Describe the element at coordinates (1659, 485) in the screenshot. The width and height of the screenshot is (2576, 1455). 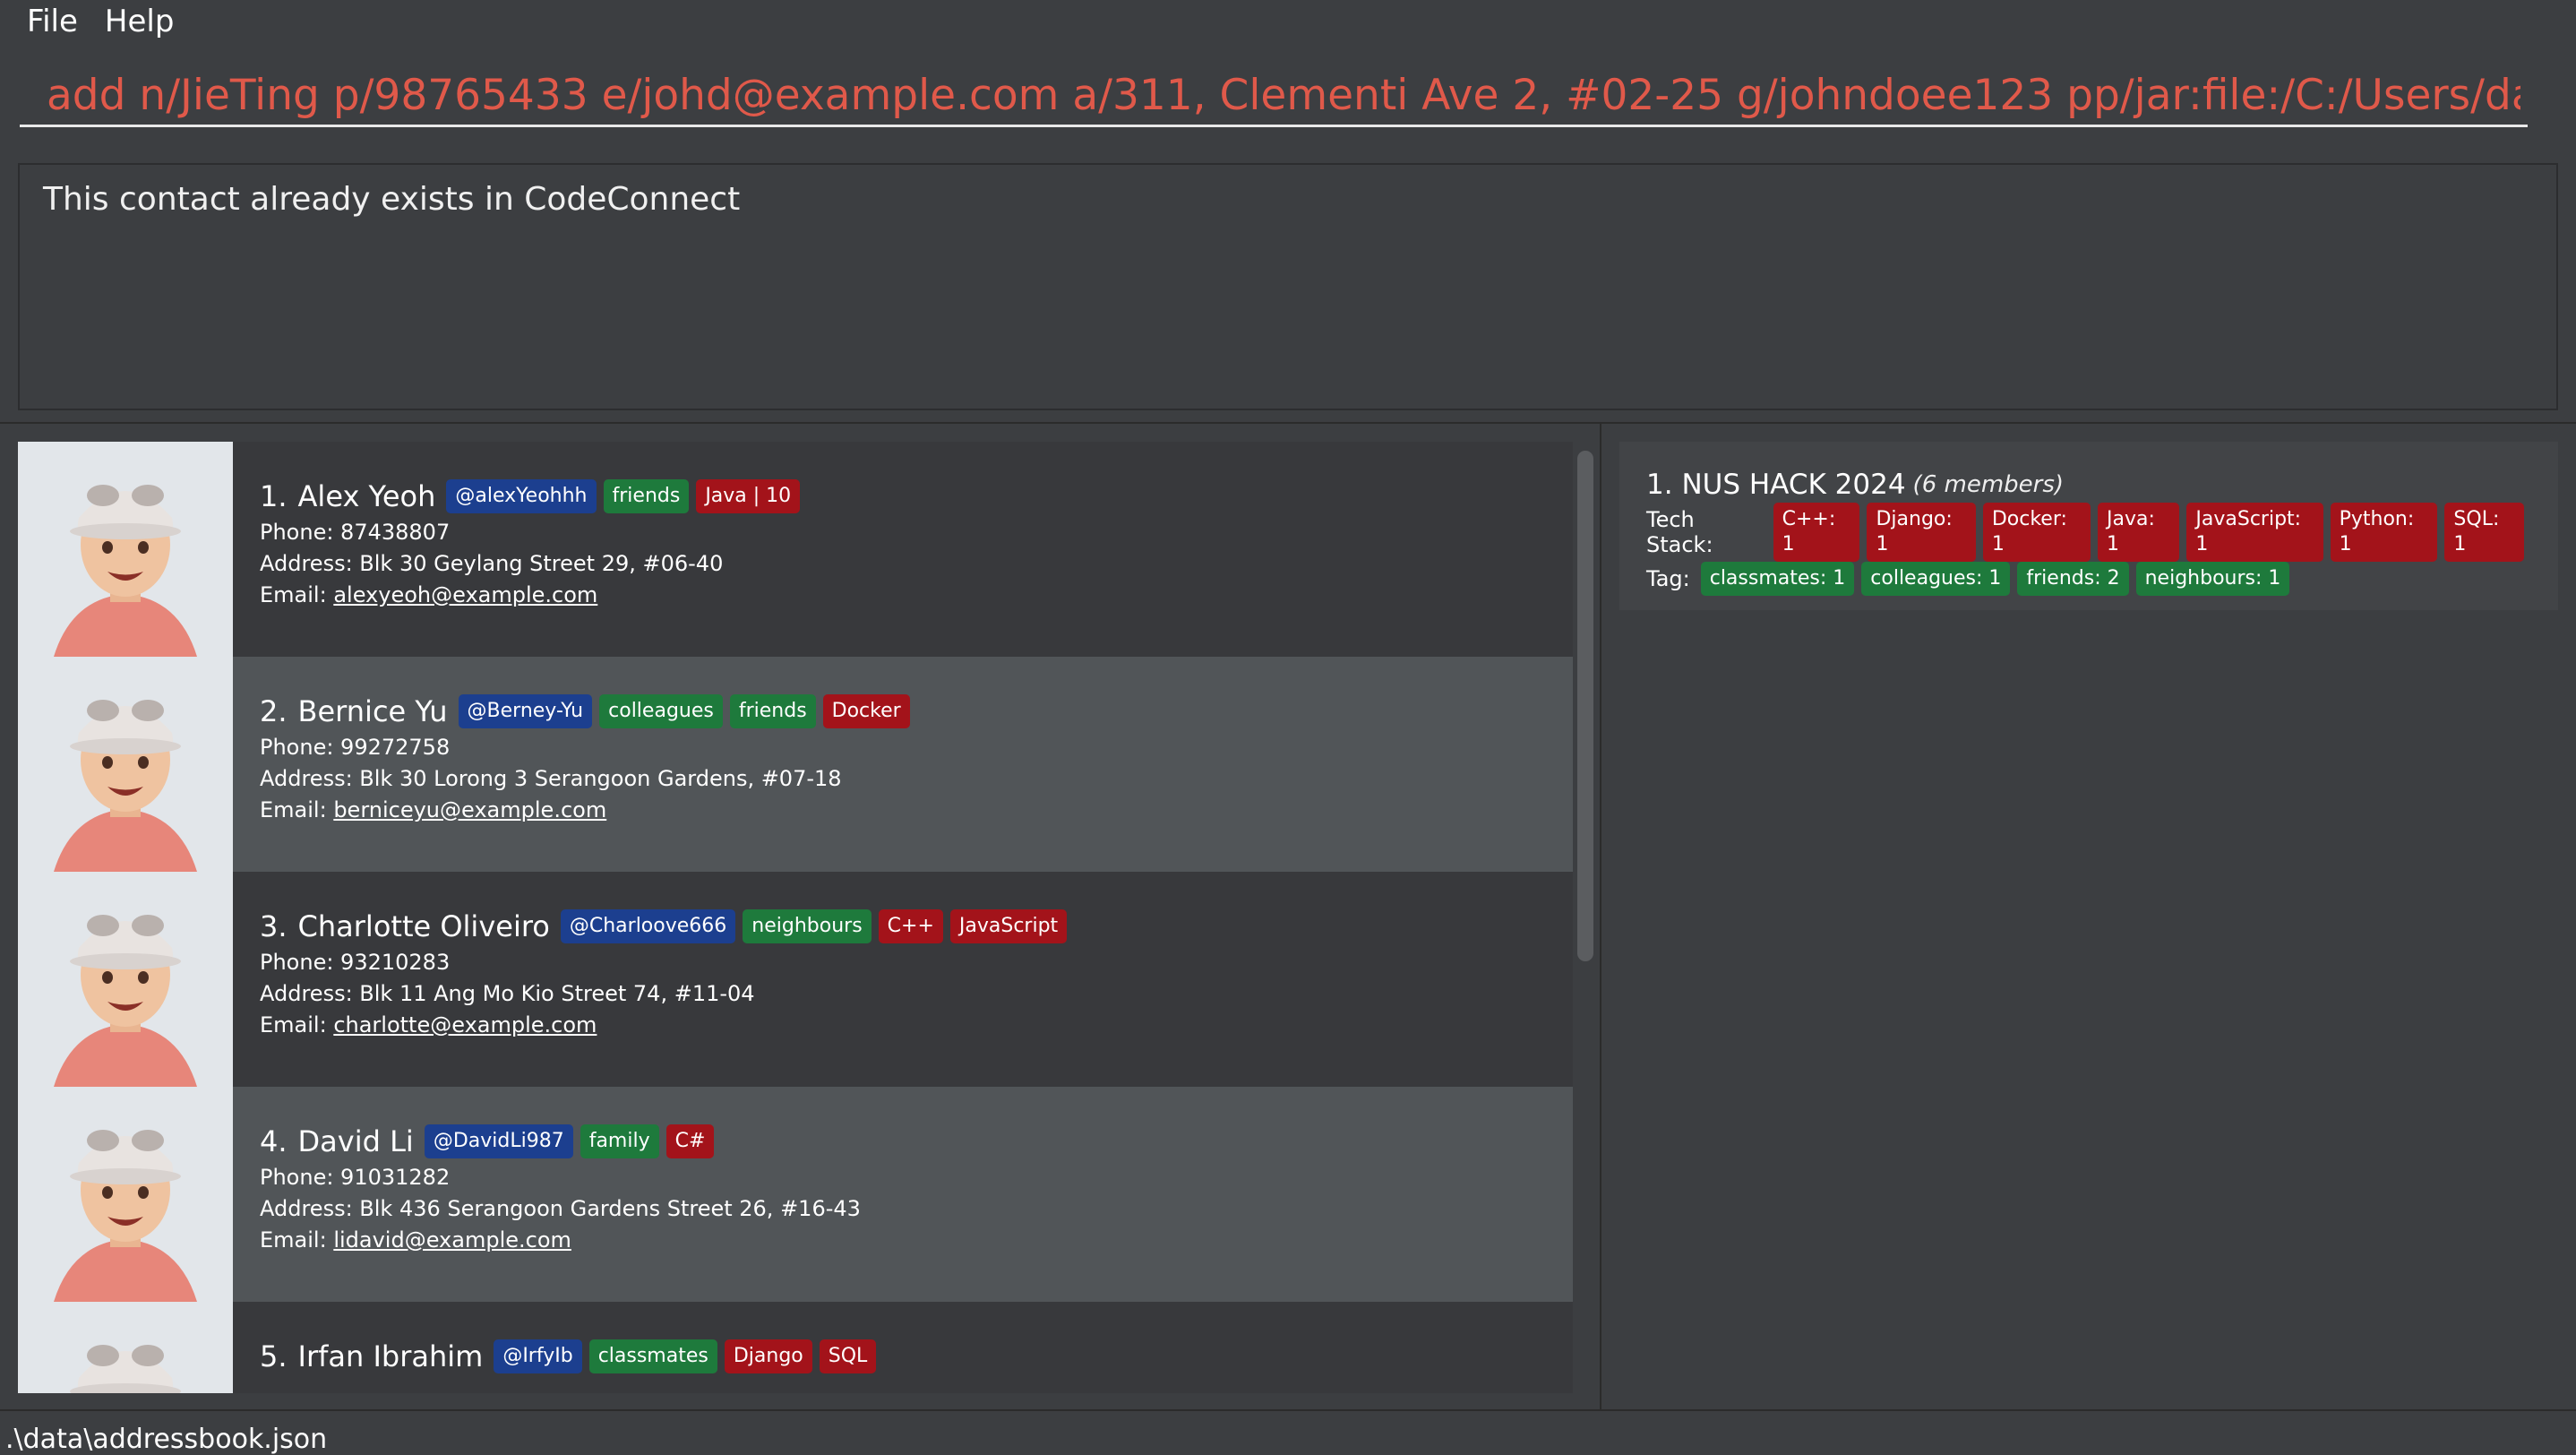
I see `group-index: 1.` at that location.